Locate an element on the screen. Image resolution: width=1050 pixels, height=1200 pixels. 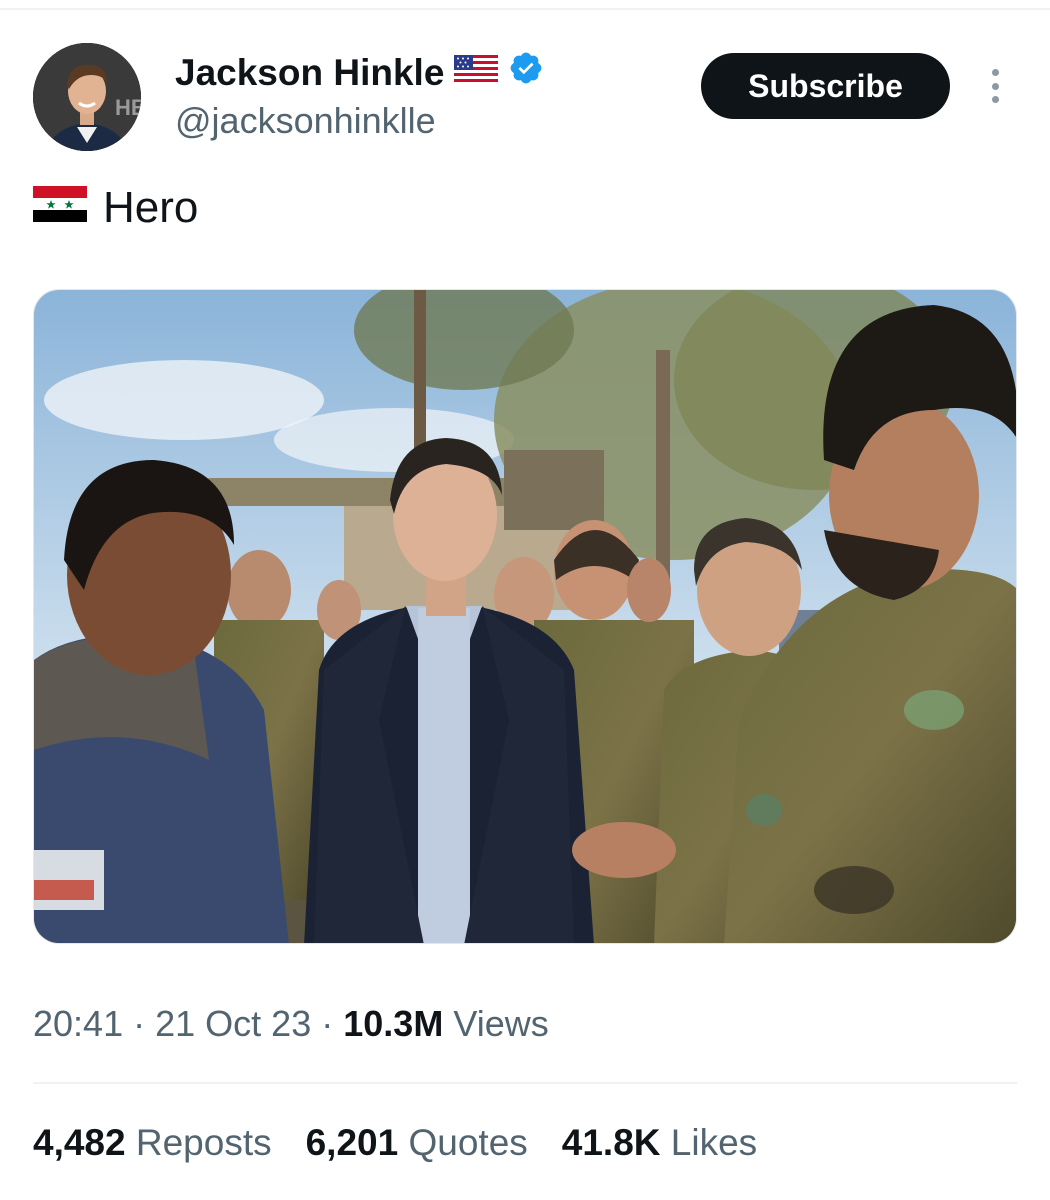
tweet-text: Hero is located at coordinates (115, 208).